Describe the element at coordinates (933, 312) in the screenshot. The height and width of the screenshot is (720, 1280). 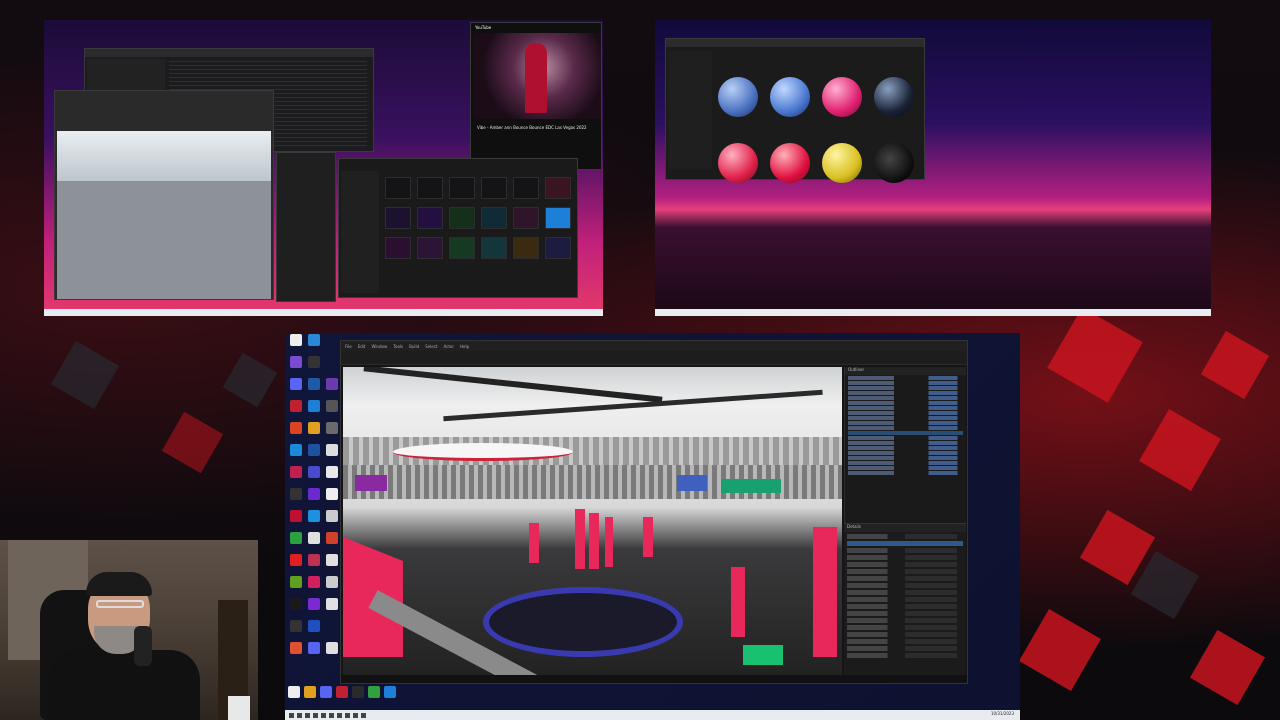
I see `right-monitor-taskbar` at that location.